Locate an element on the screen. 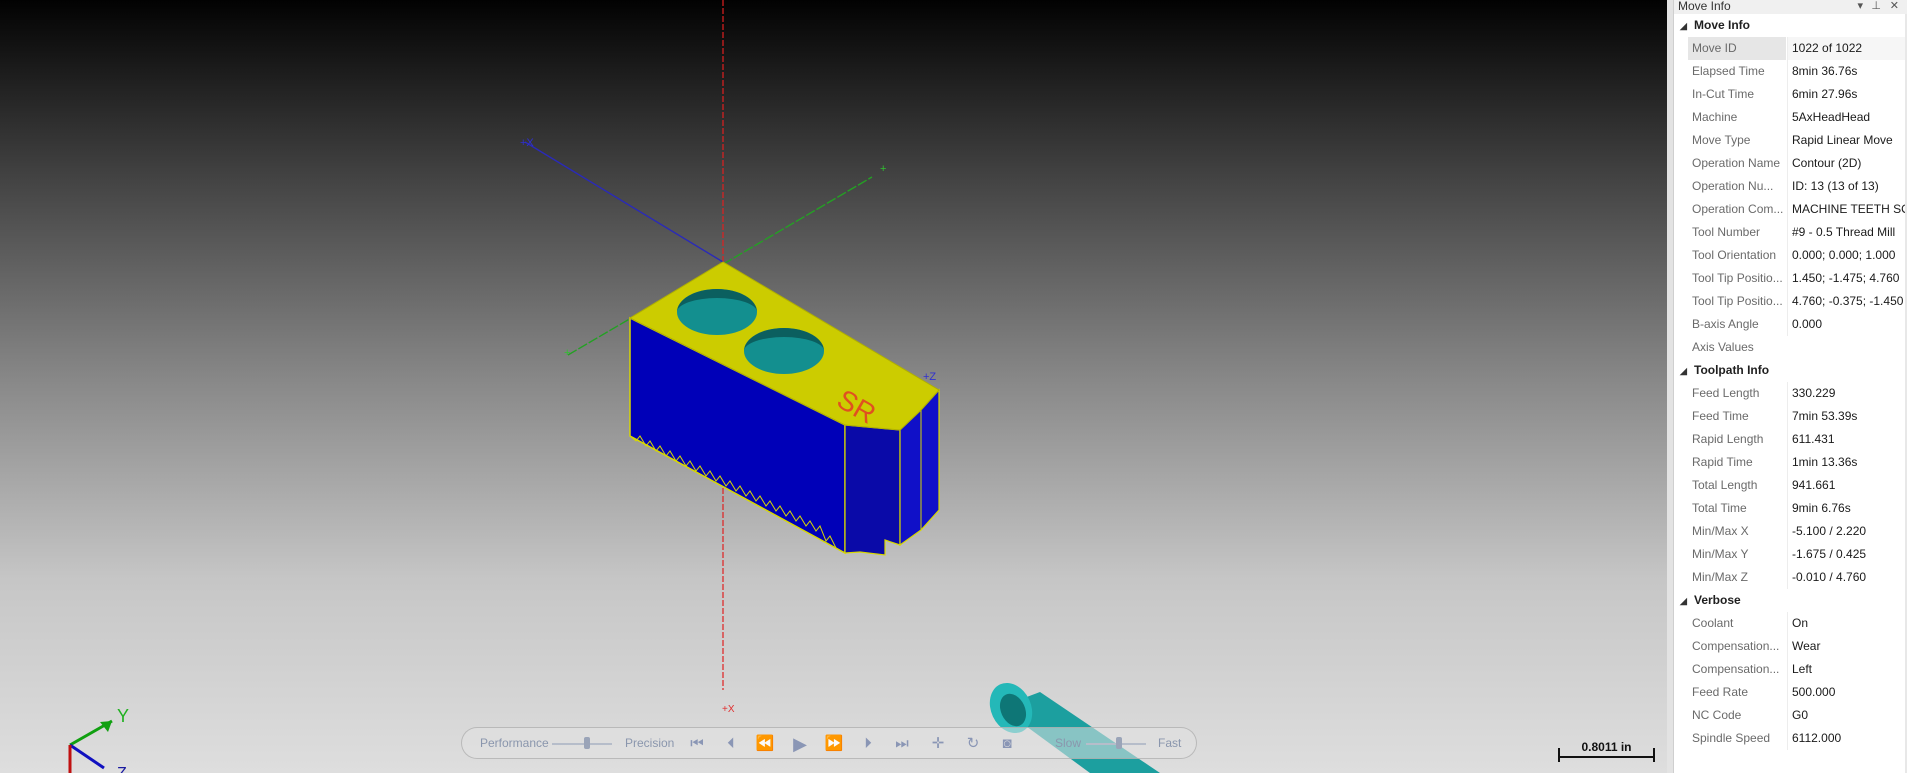  property-row: Total Time 9min 6.76s is located at coordinates (1790, 508).